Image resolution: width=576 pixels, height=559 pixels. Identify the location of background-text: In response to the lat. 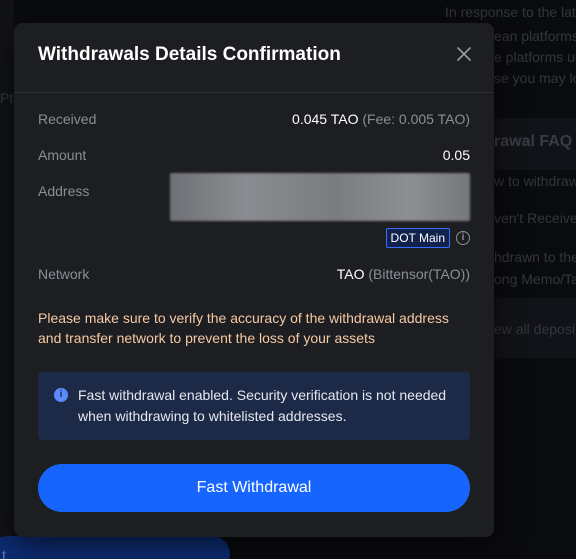
(510, 12).